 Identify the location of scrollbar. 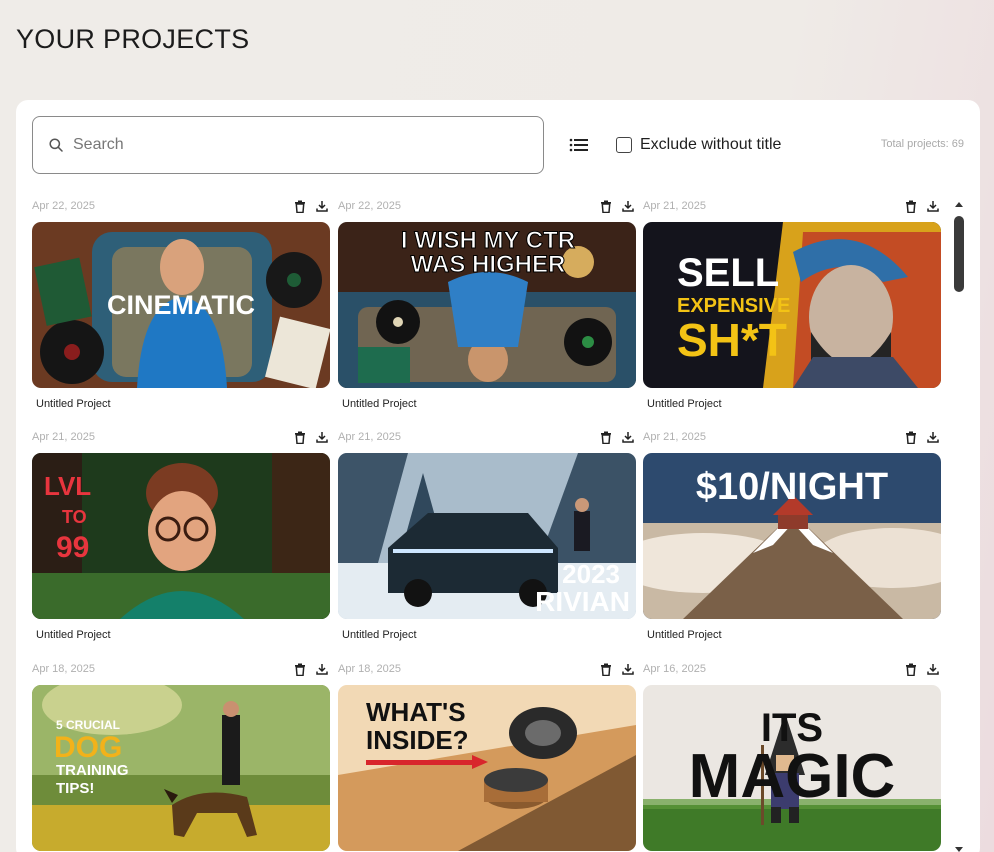
(959, 527).